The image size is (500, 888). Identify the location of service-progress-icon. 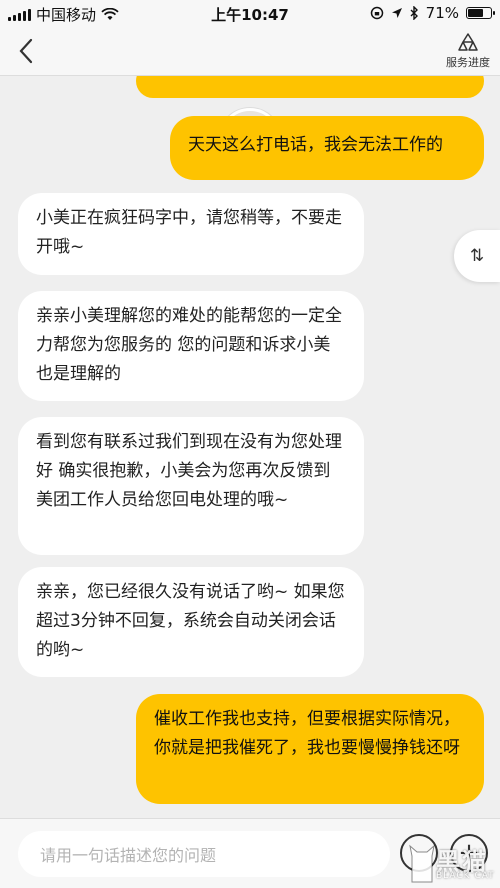
(468, 42).